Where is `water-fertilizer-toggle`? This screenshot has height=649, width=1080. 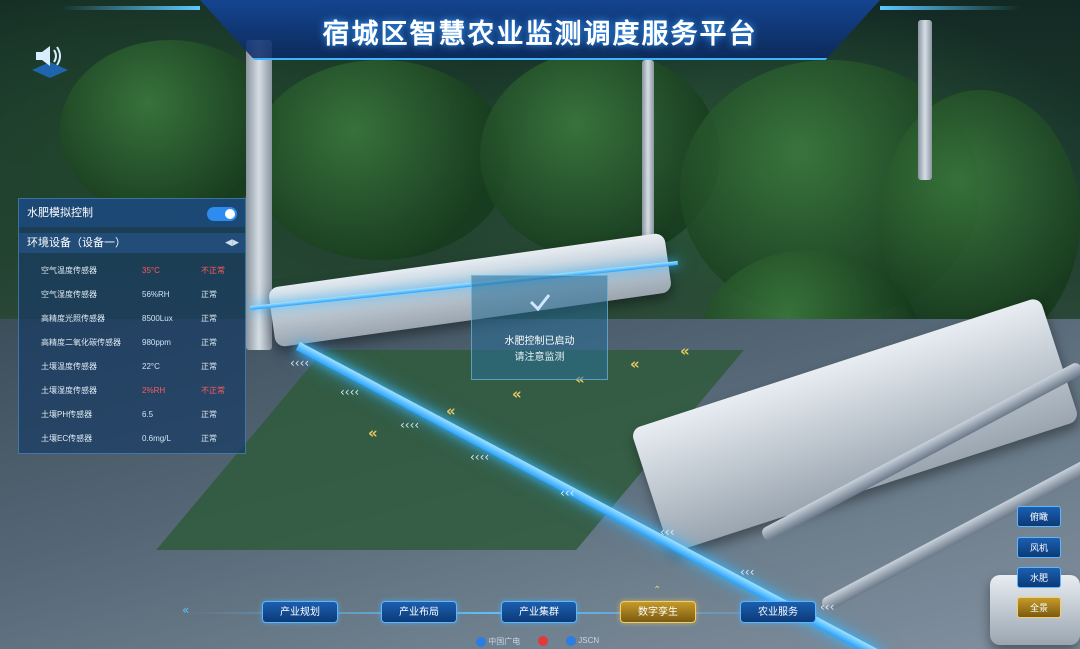 water-fertilizer-toggle is located at coordinates (222, 214).